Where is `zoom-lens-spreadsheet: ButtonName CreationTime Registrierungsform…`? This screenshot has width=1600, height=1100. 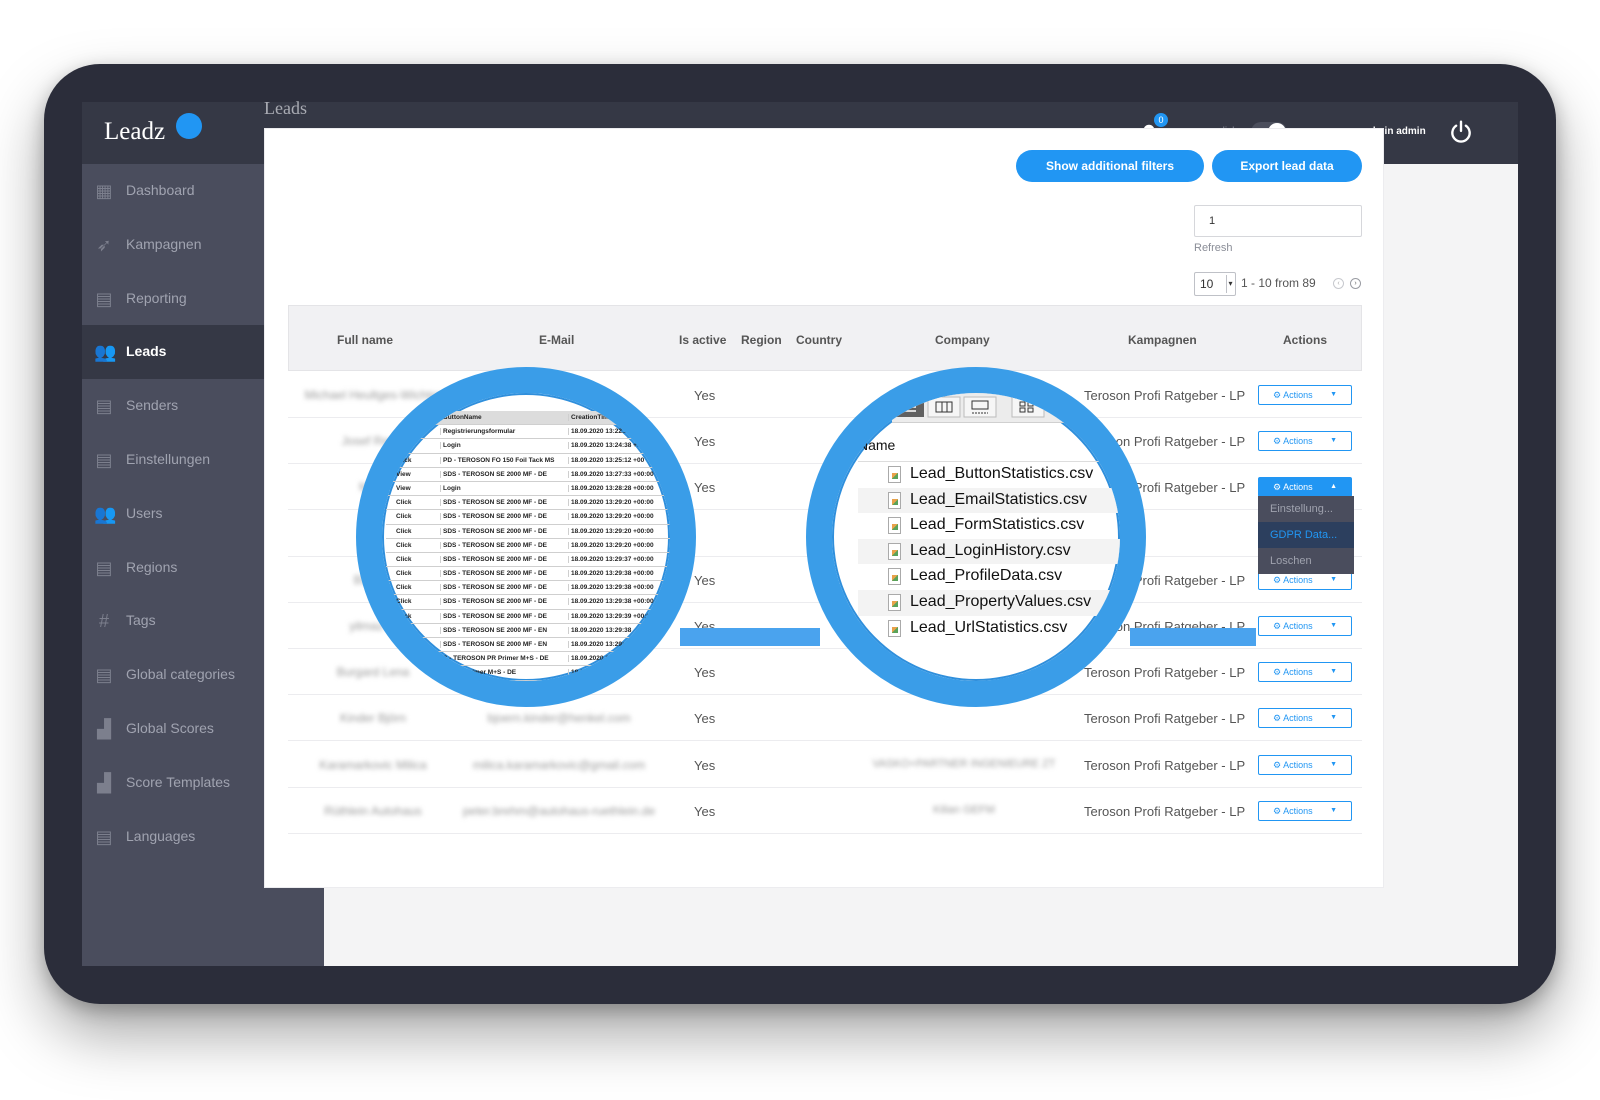 zoom-lens-spreadsheet: ButtonName CreationTime Registrierungsform… is located at coordinates (526, 537).